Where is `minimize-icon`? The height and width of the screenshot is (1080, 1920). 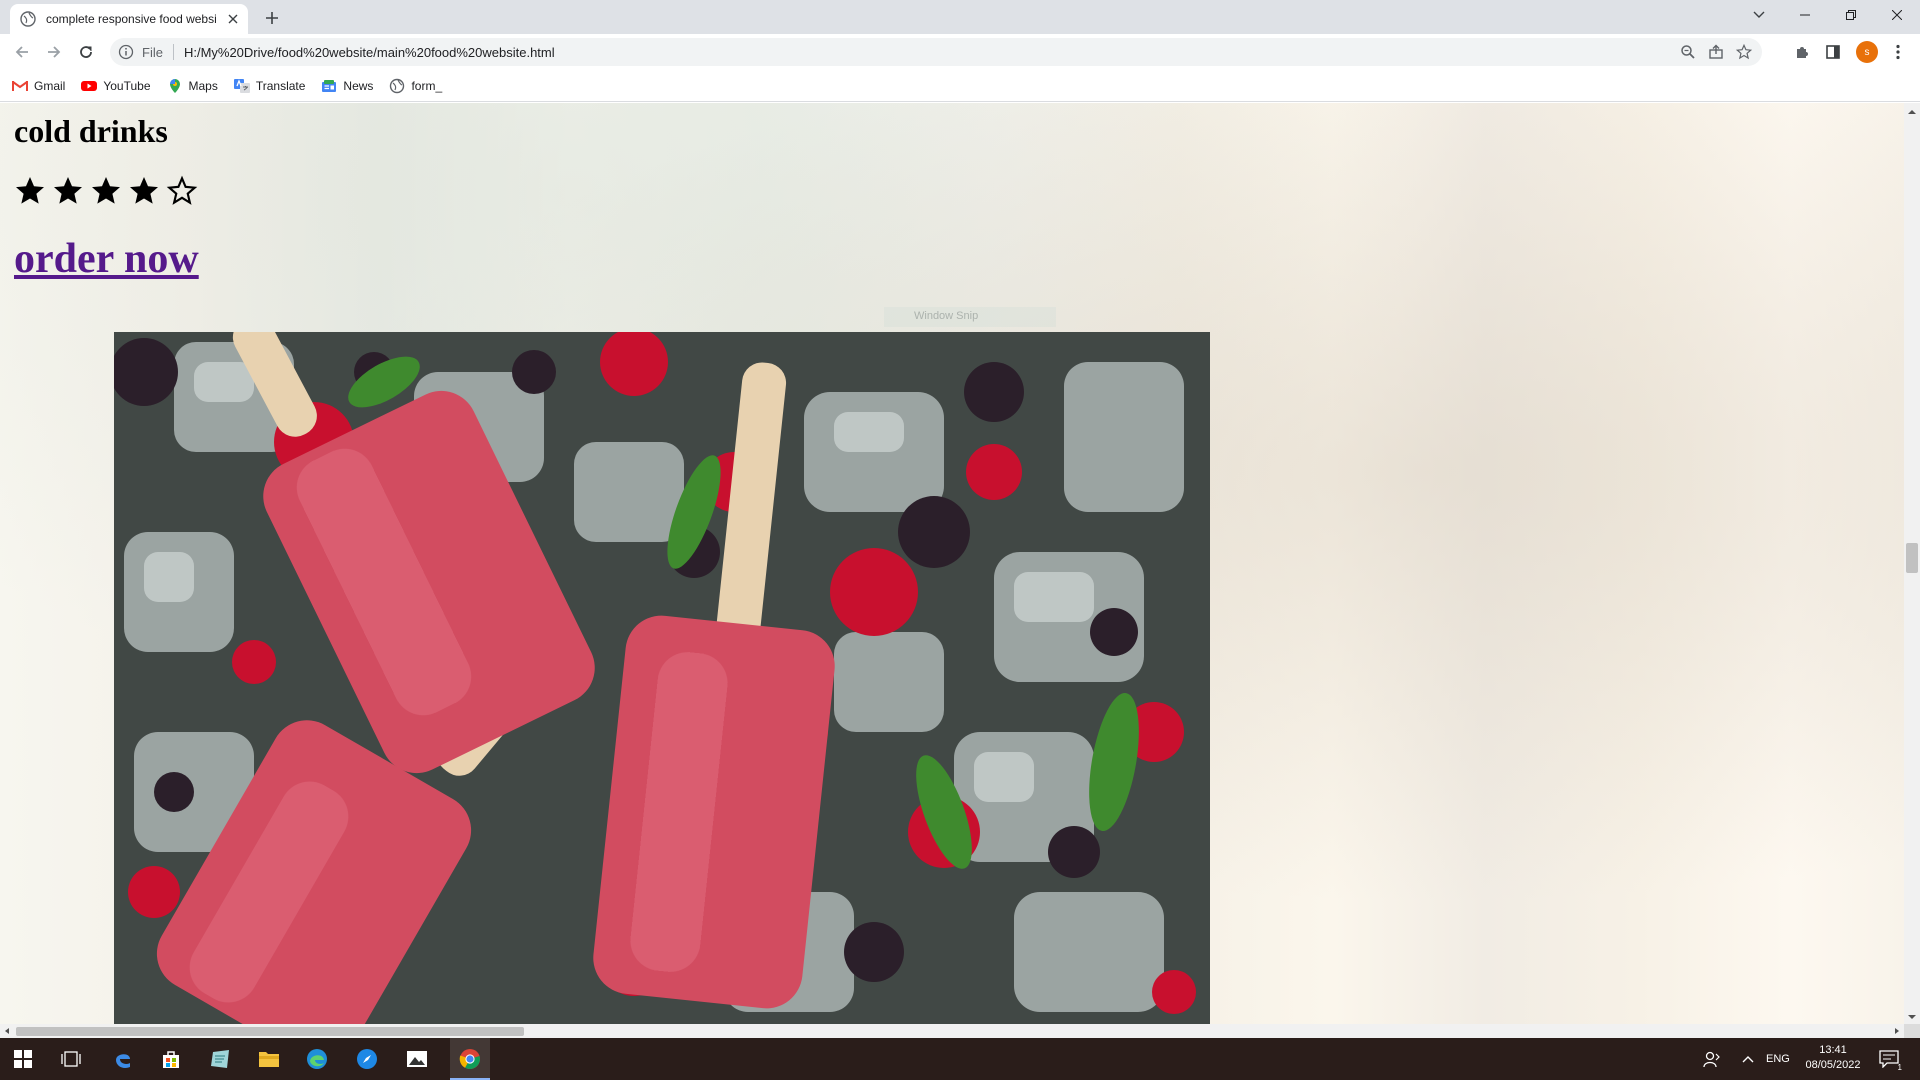
minimize-icon is located at coordinates (1805, 15).